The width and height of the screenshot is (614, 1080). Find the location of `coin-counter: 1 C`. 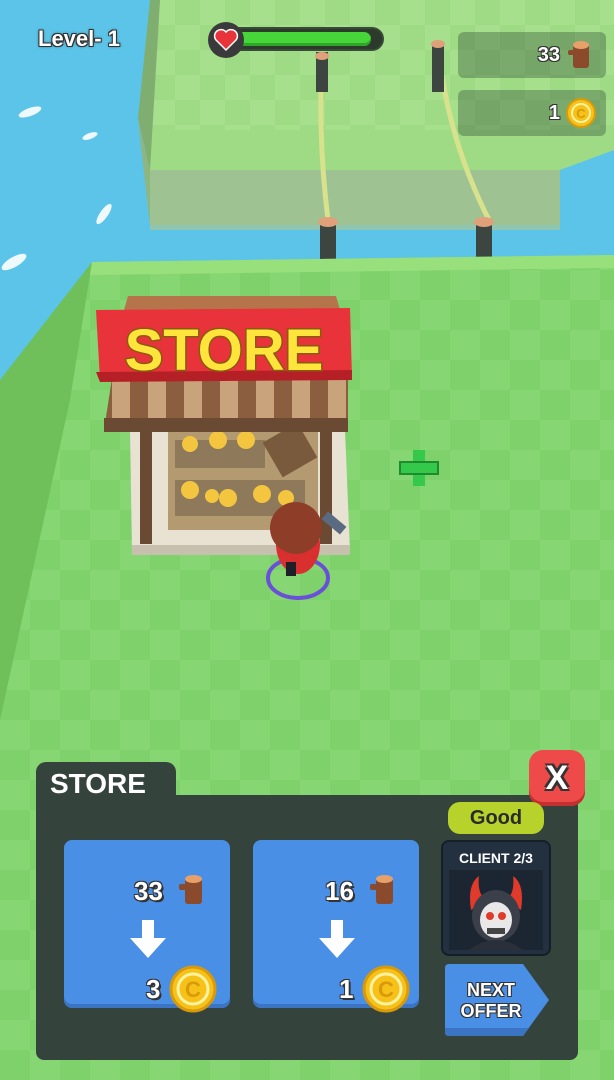

coin-counter: 1 C is located at coordinates (532, 113).